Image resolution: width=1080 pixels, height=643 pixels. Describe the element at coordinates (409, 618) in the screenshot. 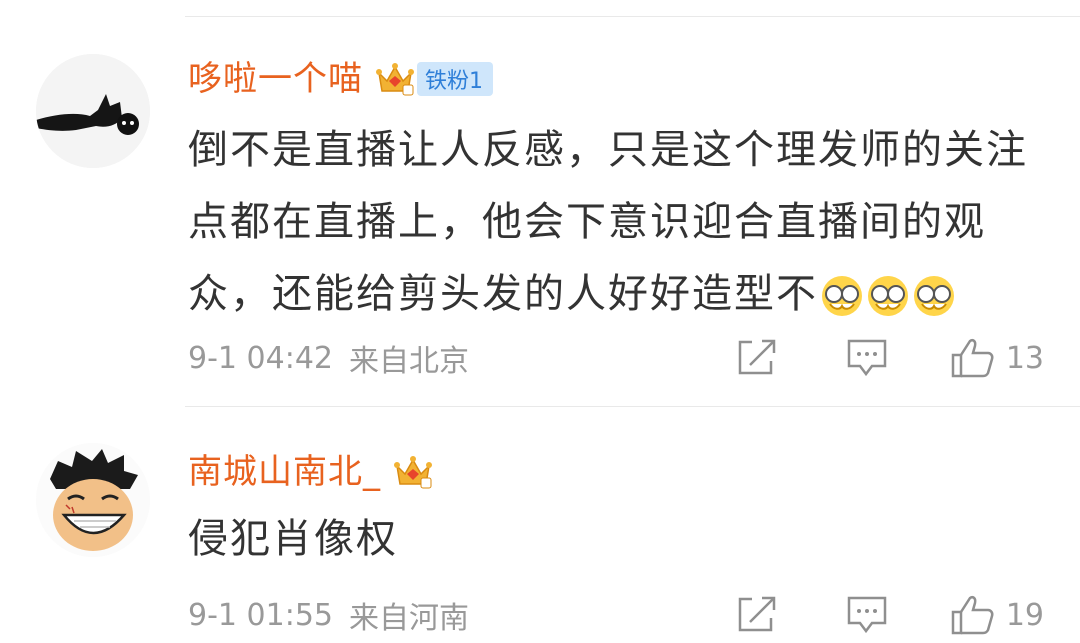

I see `location: 来自河南` at that location.